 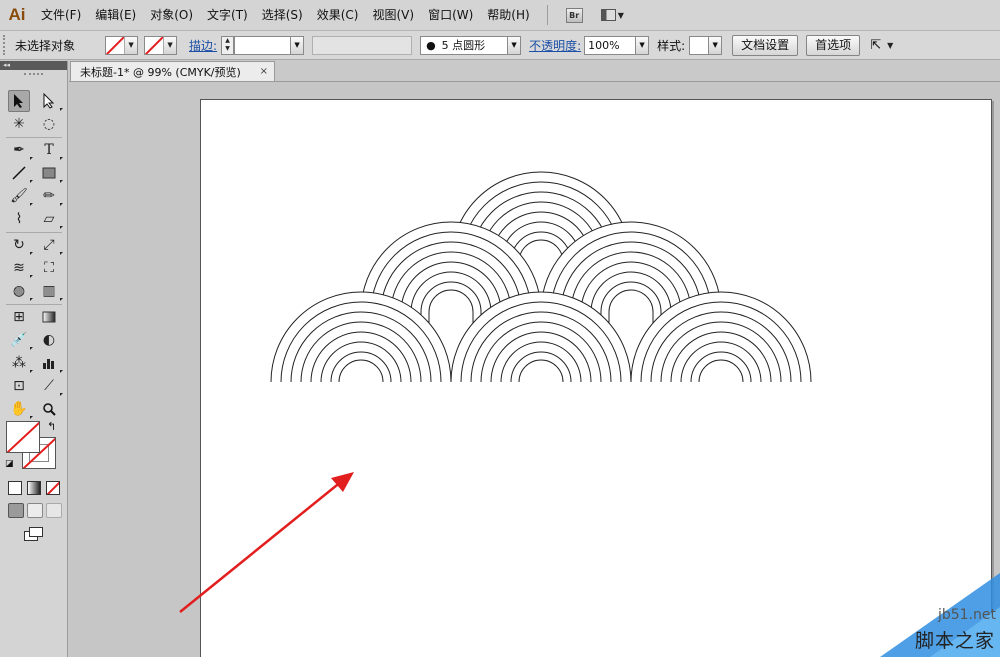 What do you see at coordinates (20, 363) in the screenshot?
I see `symbol-sprayer-tool-icon: ⁂` at bounding box center [20, 363].